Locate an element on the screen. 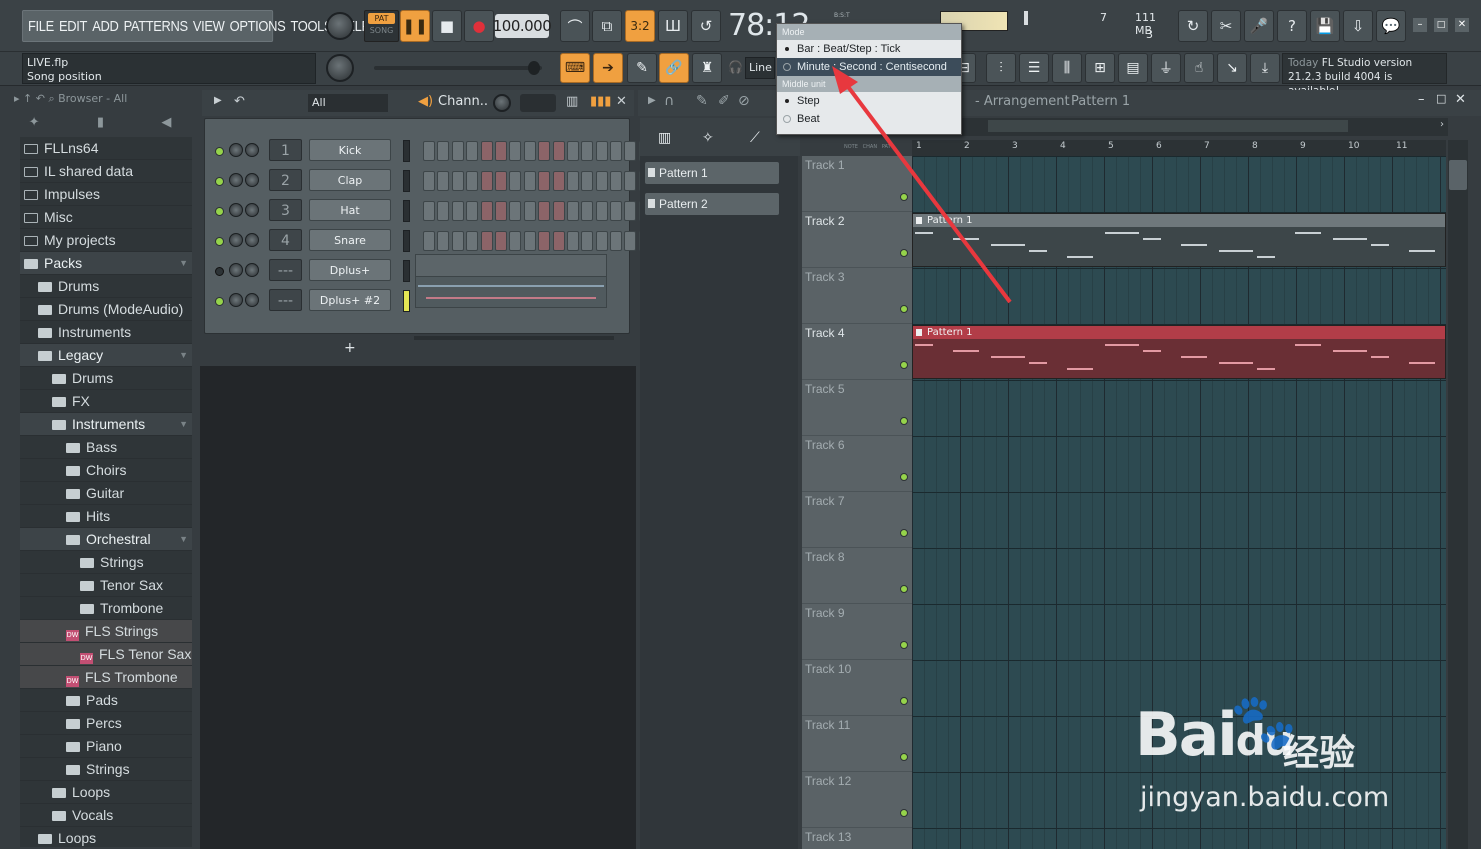 This screenshot has height=849, width=1481. browser-item: Guitar is located at coordinates (106, 493).